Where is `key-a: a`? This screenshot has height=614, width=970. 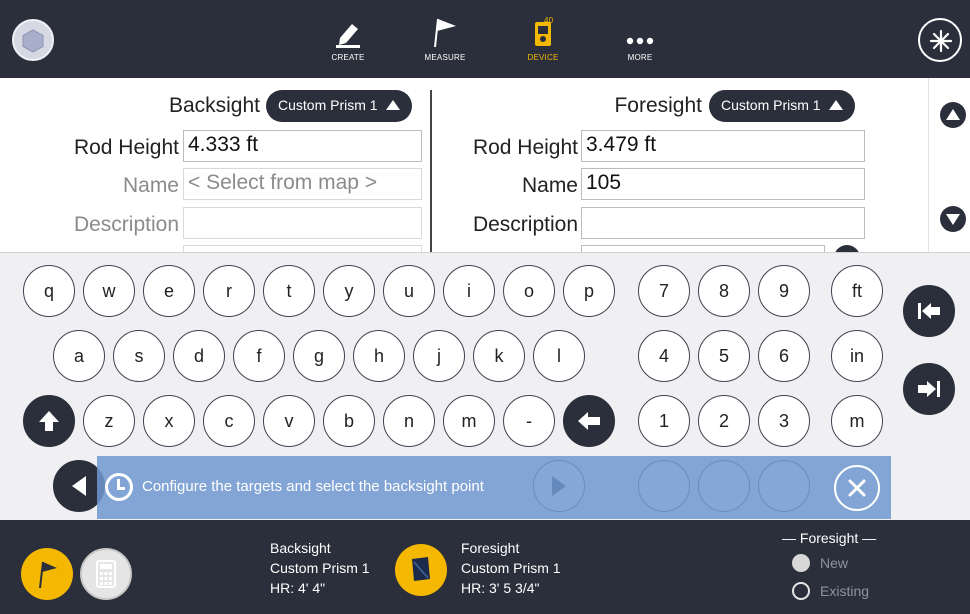
key-a: a is located at coordinates (79, 356).